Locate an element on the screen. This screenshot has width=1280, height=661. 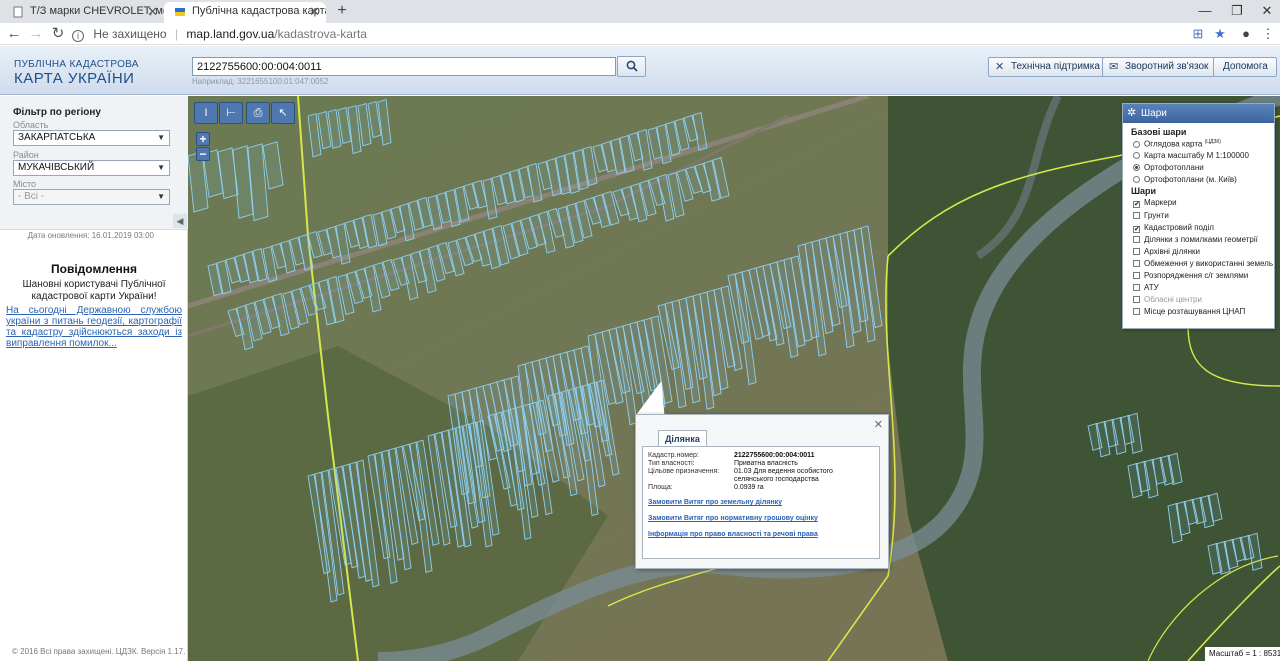
purpose-label: Цільове призначення: is located at coordinates (684, 471).